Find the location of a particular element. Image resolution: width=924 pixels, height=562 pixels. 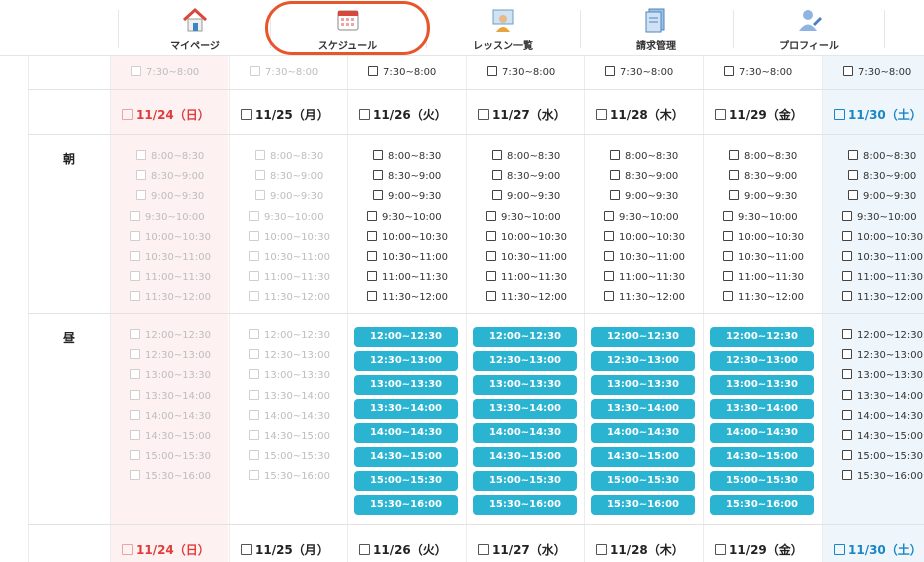

nav-item-profile: プロフィール is located at coordinates (809, 27).